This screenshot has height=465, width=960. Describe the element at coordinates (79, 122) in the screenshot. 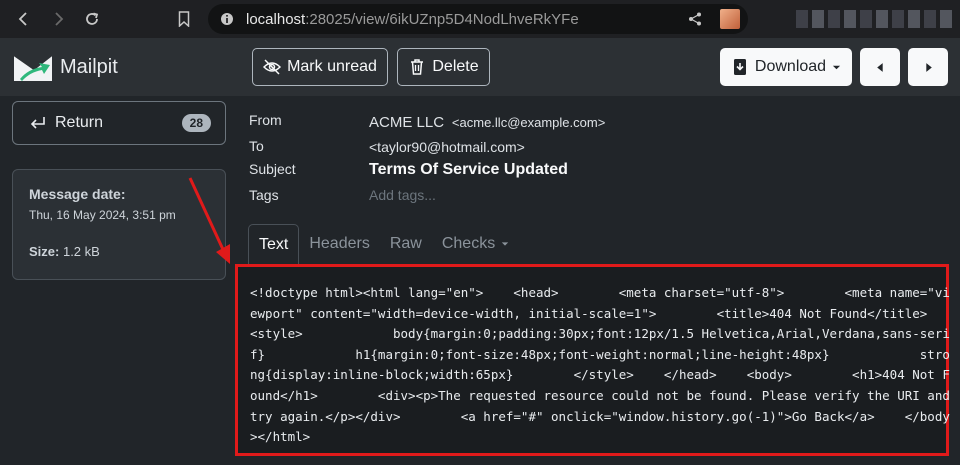

I see `return-label: Return` at that location.